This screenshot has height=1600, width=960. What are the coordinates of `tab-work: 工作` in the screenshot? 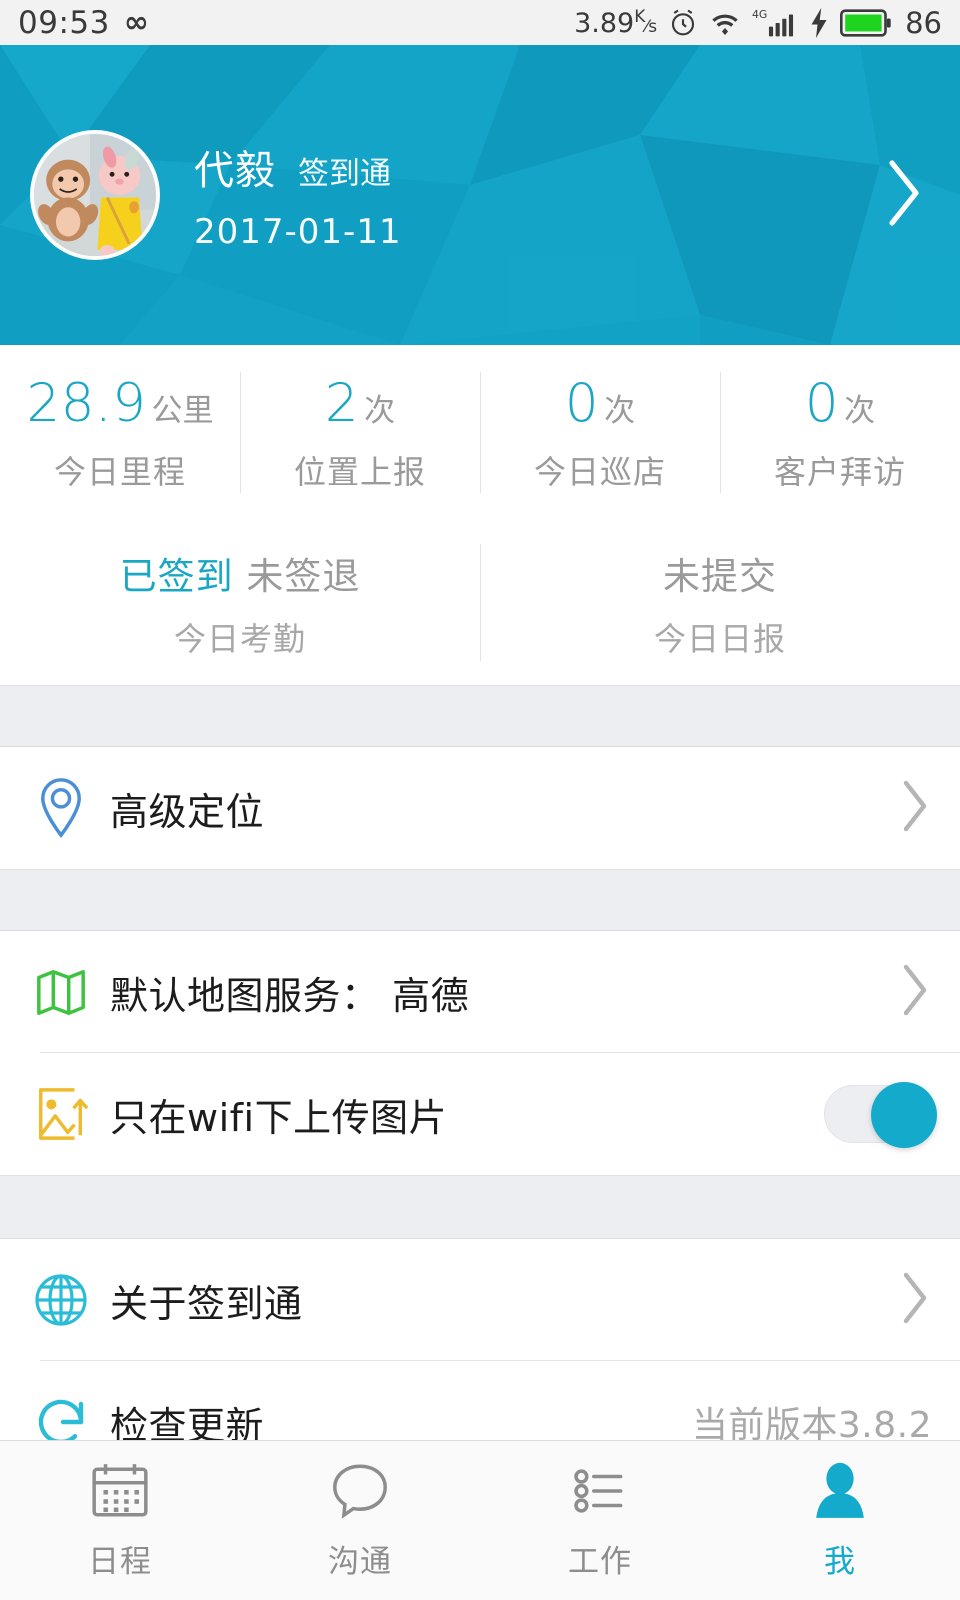 It's located at (600, 1520).